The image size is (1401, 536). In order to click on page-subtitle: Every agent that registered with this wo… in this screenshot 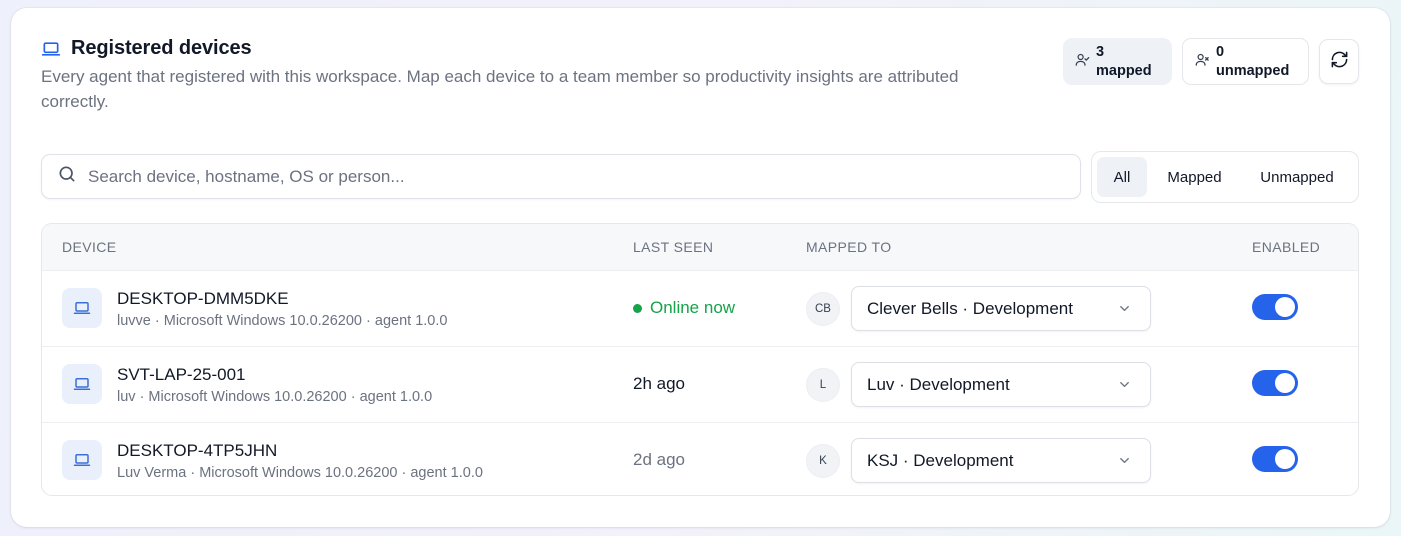, I will do `click(500, 89)`.